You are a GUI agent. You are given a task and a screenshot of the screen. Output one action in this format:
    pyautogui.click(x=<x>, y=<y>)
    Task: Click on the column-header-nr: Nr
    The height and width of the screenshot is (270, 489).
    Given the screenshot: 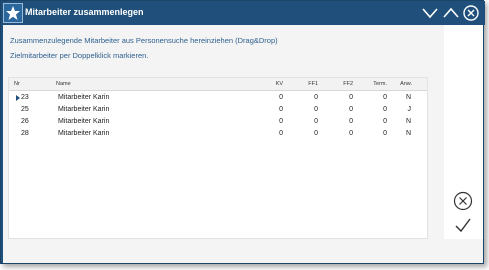 What is the action you would take?
    pyautogui.click(x=17, y=84)
    